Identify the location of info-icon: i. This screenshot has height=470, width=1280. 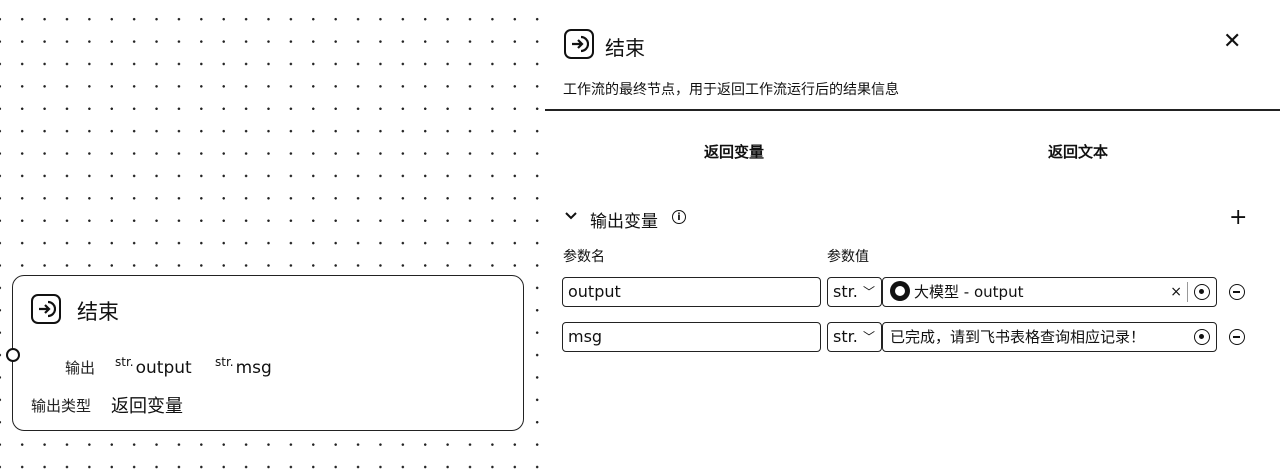
(679, 217).